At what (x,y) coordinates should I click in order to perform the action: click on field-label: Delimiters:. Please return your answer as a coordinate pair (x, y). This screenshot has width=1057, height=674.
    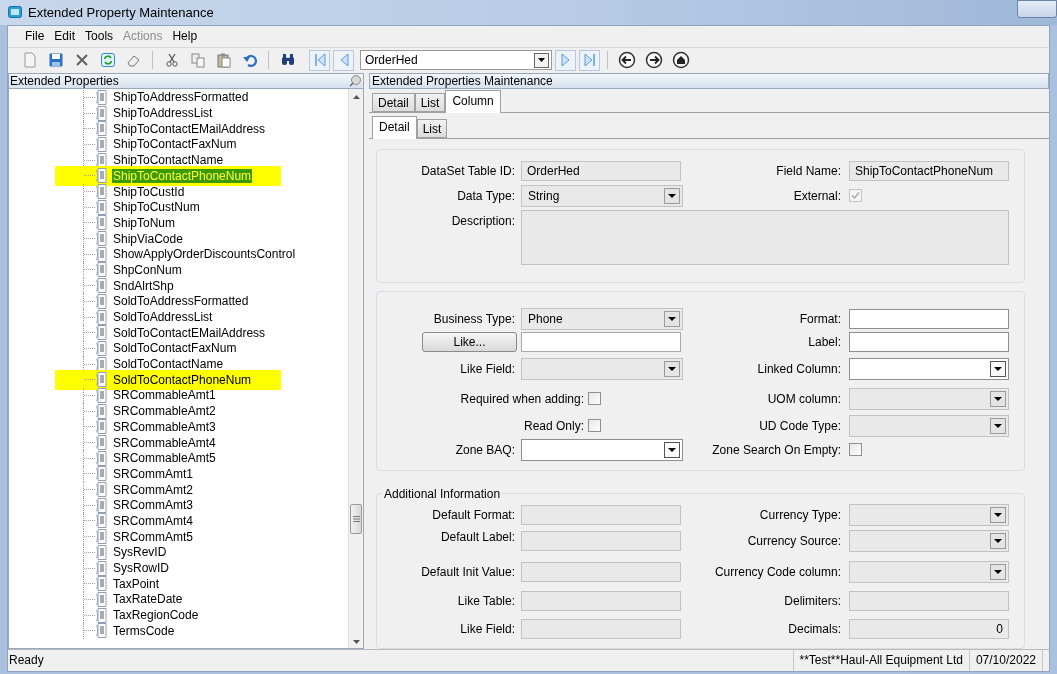
    Looking at the image, I should click on (812, 601).